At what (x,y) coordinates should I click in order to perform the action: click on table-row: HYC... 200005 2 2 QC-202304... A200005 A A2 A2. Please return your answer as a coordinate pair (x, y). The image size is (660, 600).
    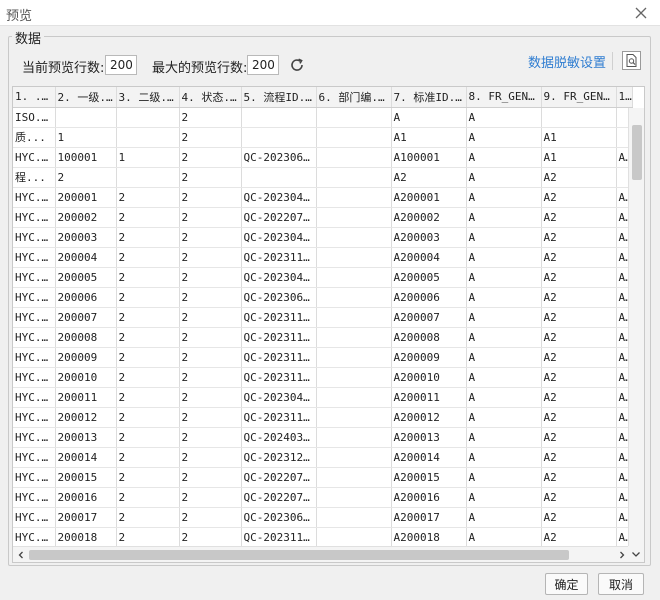
    Looking at the image, I should click on (323, 277).